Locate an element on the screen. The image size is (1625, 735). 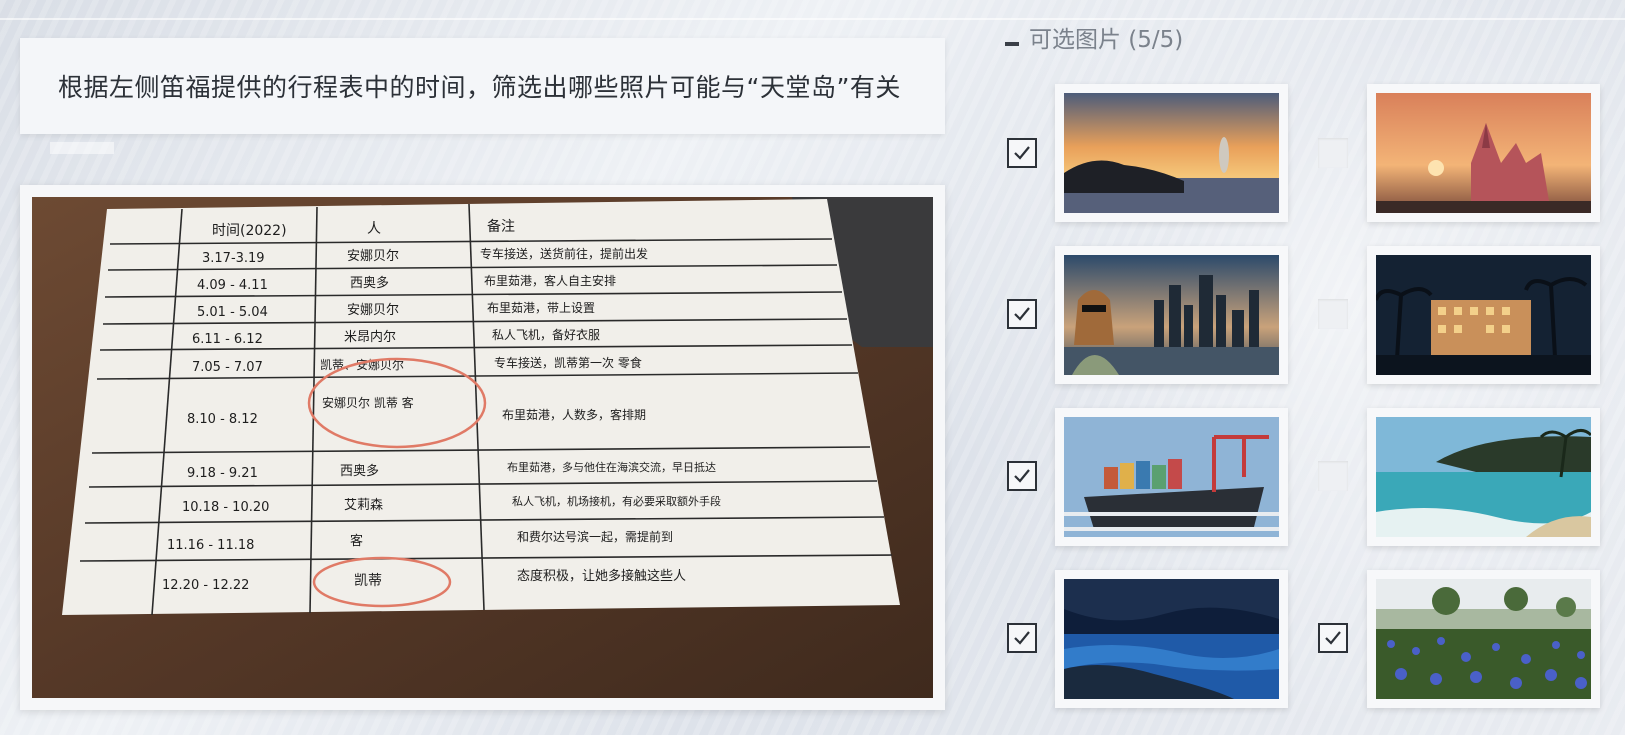
schedule-row-1-time: 4.09 - 4.11 is located at coordinates (232, 285).